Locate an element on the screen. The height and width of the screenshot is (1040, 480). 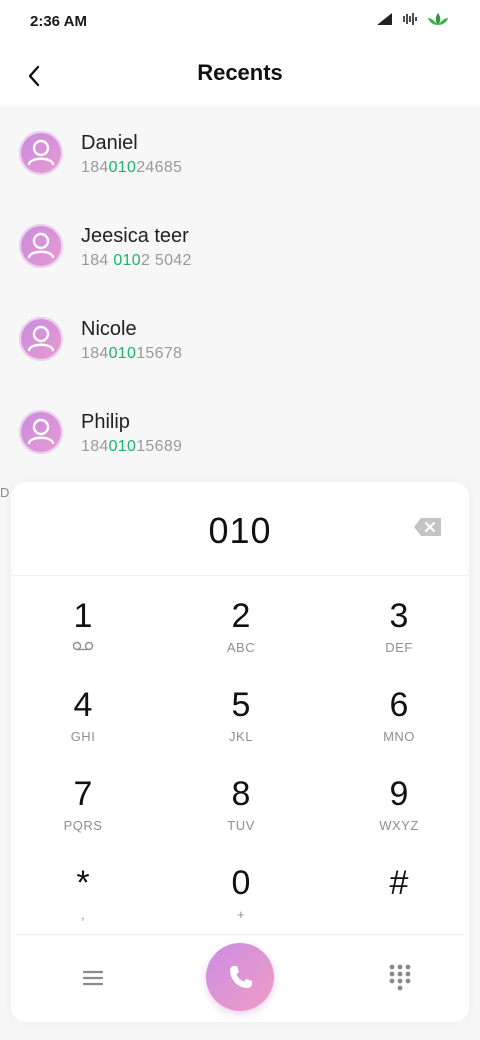
status-icons is located at coordinates (413, 19).